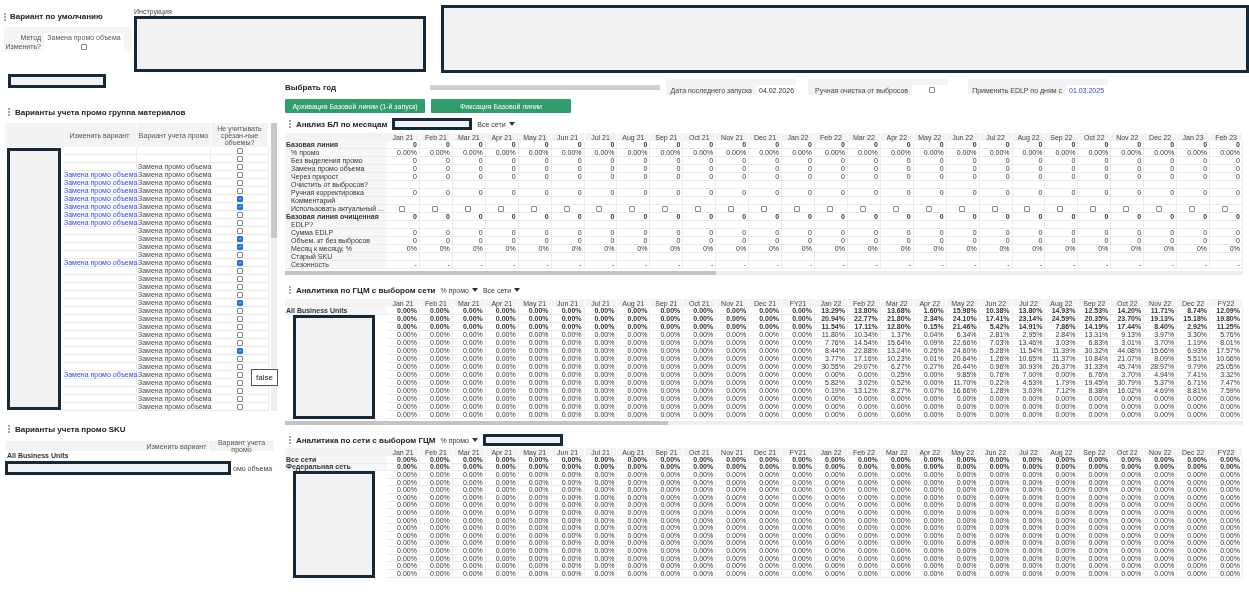 Image resolution: width=1249 pixels, height=602 pixels. What do you see at coordinates (366, 290) in the screenshot?
I see `section-title: Аналитика по ГЦМ с выбором сети` at bounding box center [366, 290].